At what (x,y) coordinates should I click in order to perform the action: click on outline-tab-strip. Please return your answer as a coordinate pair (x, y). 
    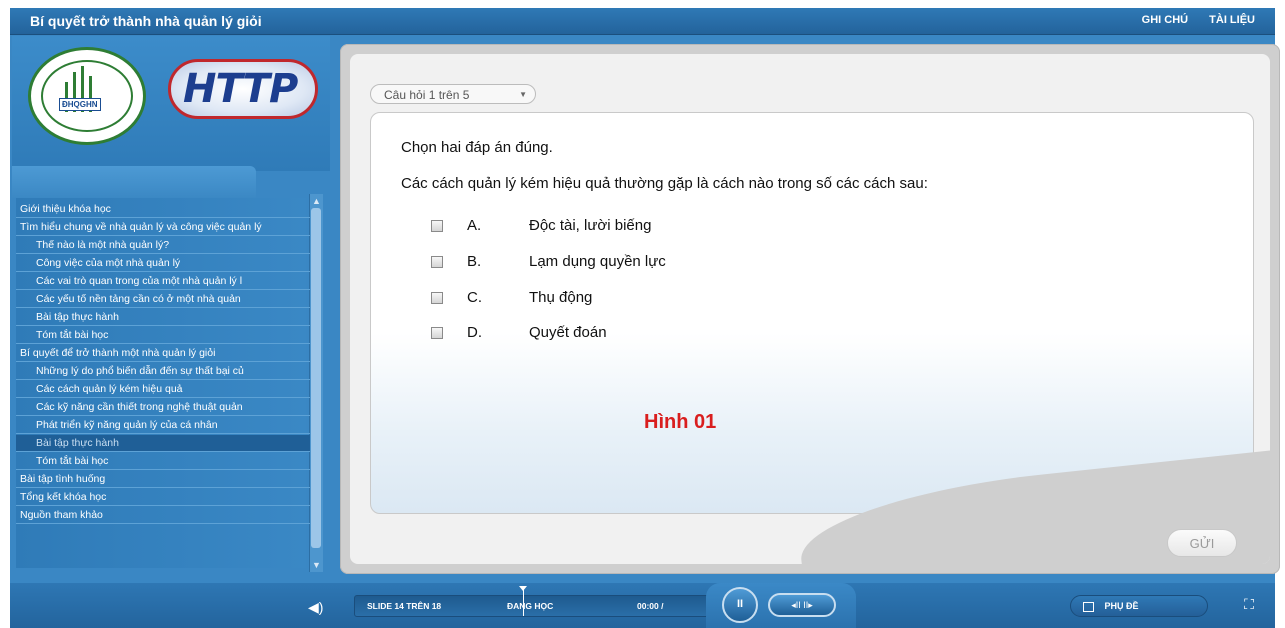
    Looking at the image, I should click on (171, 182).